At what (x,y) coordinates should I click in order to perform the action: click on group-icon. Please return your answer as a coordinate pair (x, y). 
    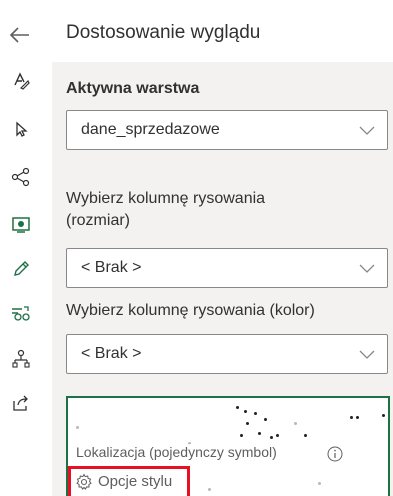
    Looking at the image, I should click on (21, 313).